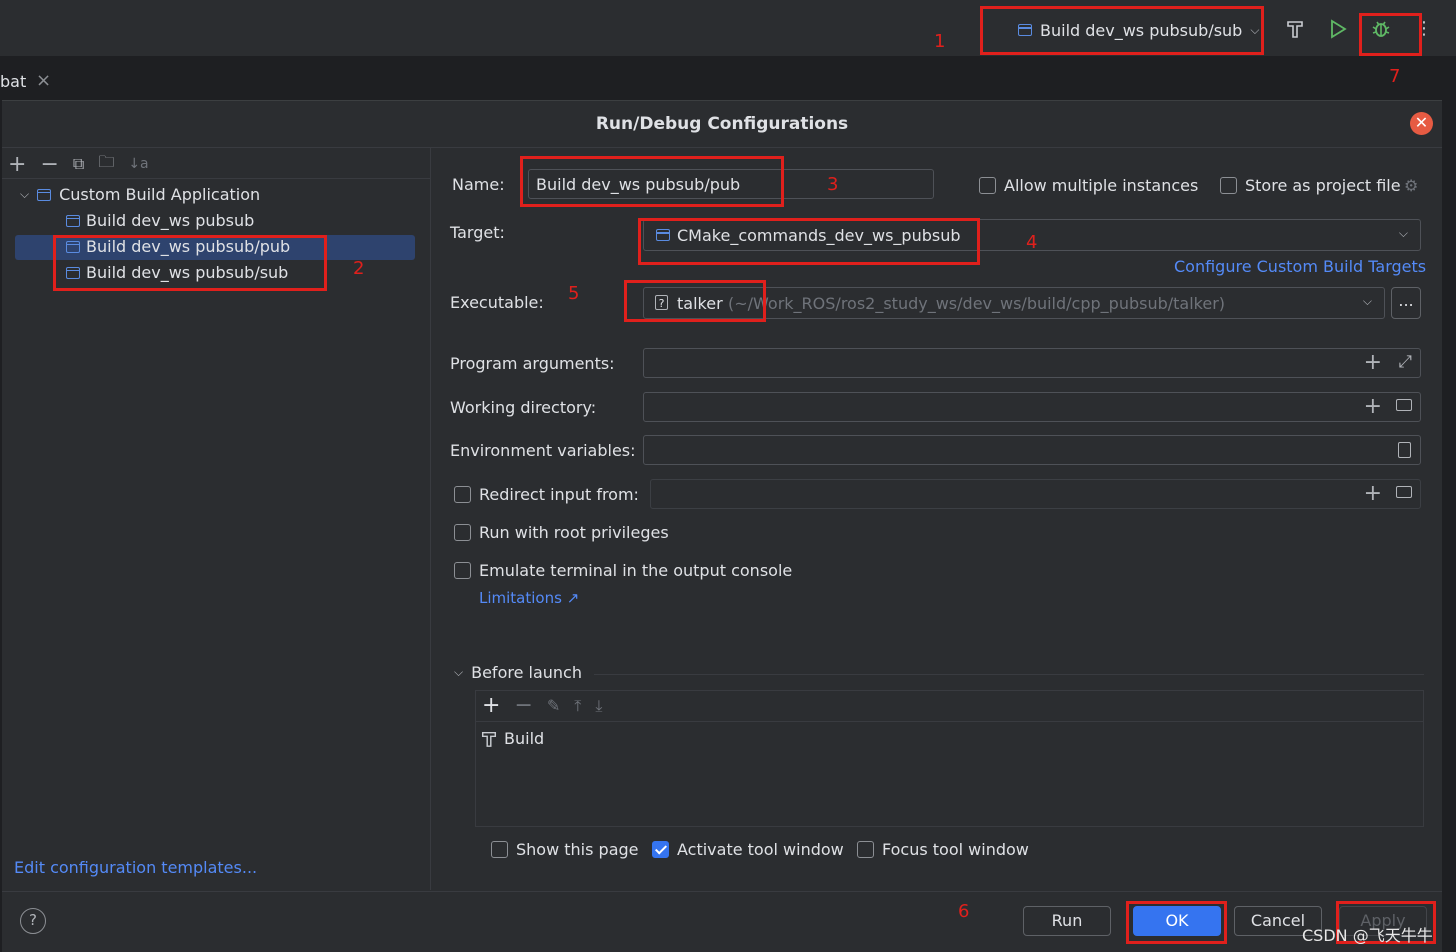  I want to click on tree-group-label: Custom Build Application, so click(160, 194).